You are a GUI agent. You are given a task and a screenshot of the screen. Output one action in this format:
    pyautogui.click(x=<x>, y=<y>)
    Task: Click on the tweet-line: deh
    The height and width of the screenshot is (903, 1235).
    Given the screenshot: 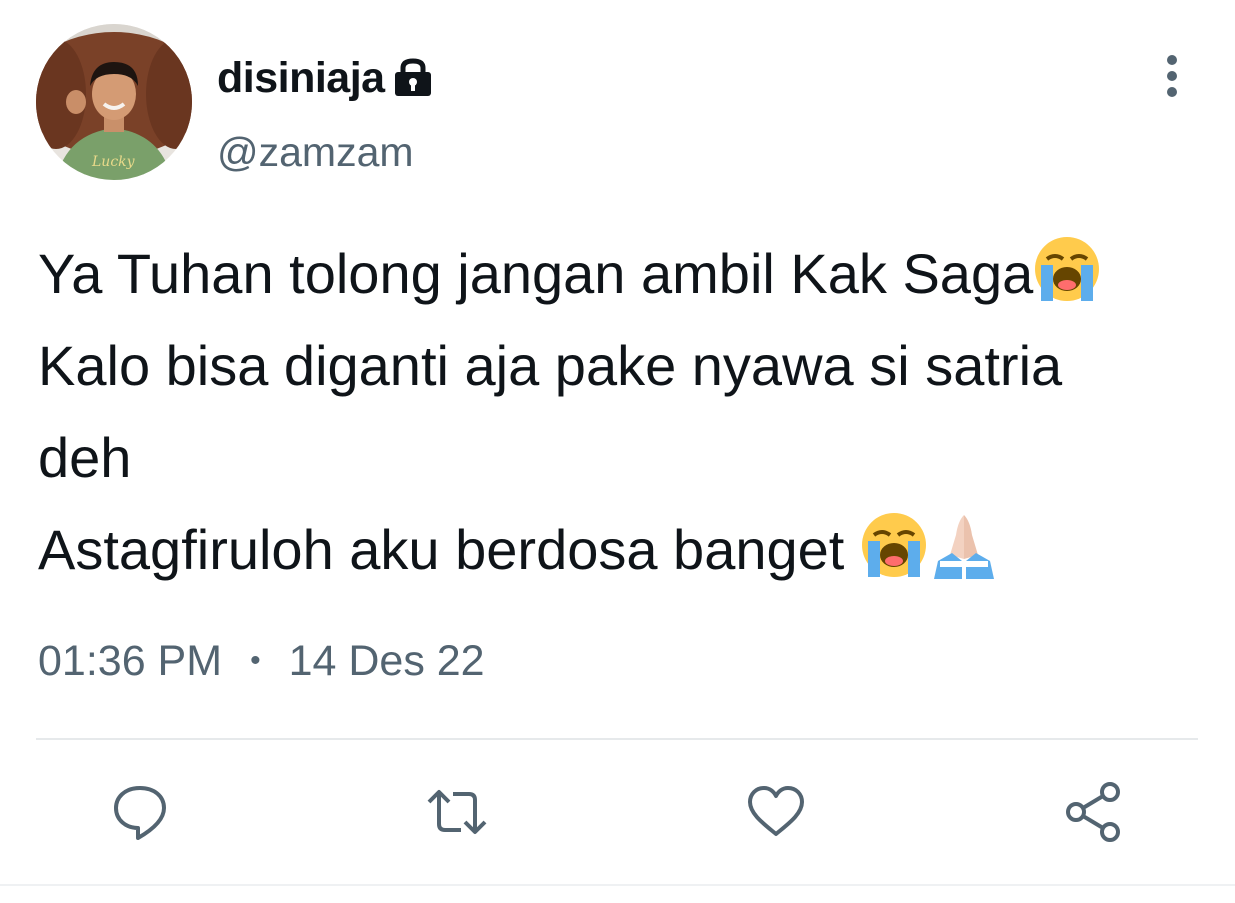 What is the action you would take?
    pyautogui.click(x=85, y=457)
    